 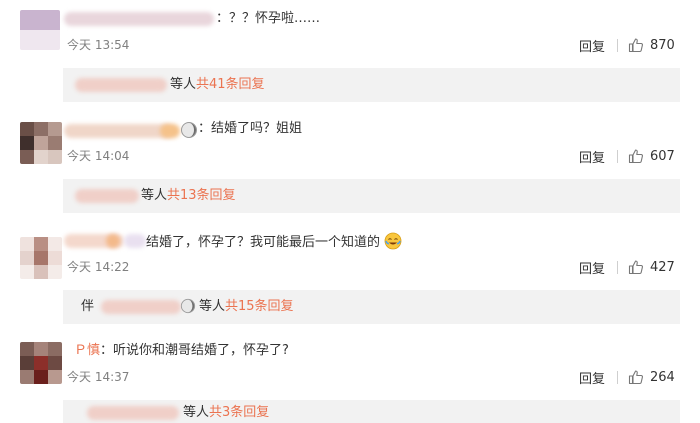 I want to click on reply-user-prefix: 伴, so click(x=87, y=307).